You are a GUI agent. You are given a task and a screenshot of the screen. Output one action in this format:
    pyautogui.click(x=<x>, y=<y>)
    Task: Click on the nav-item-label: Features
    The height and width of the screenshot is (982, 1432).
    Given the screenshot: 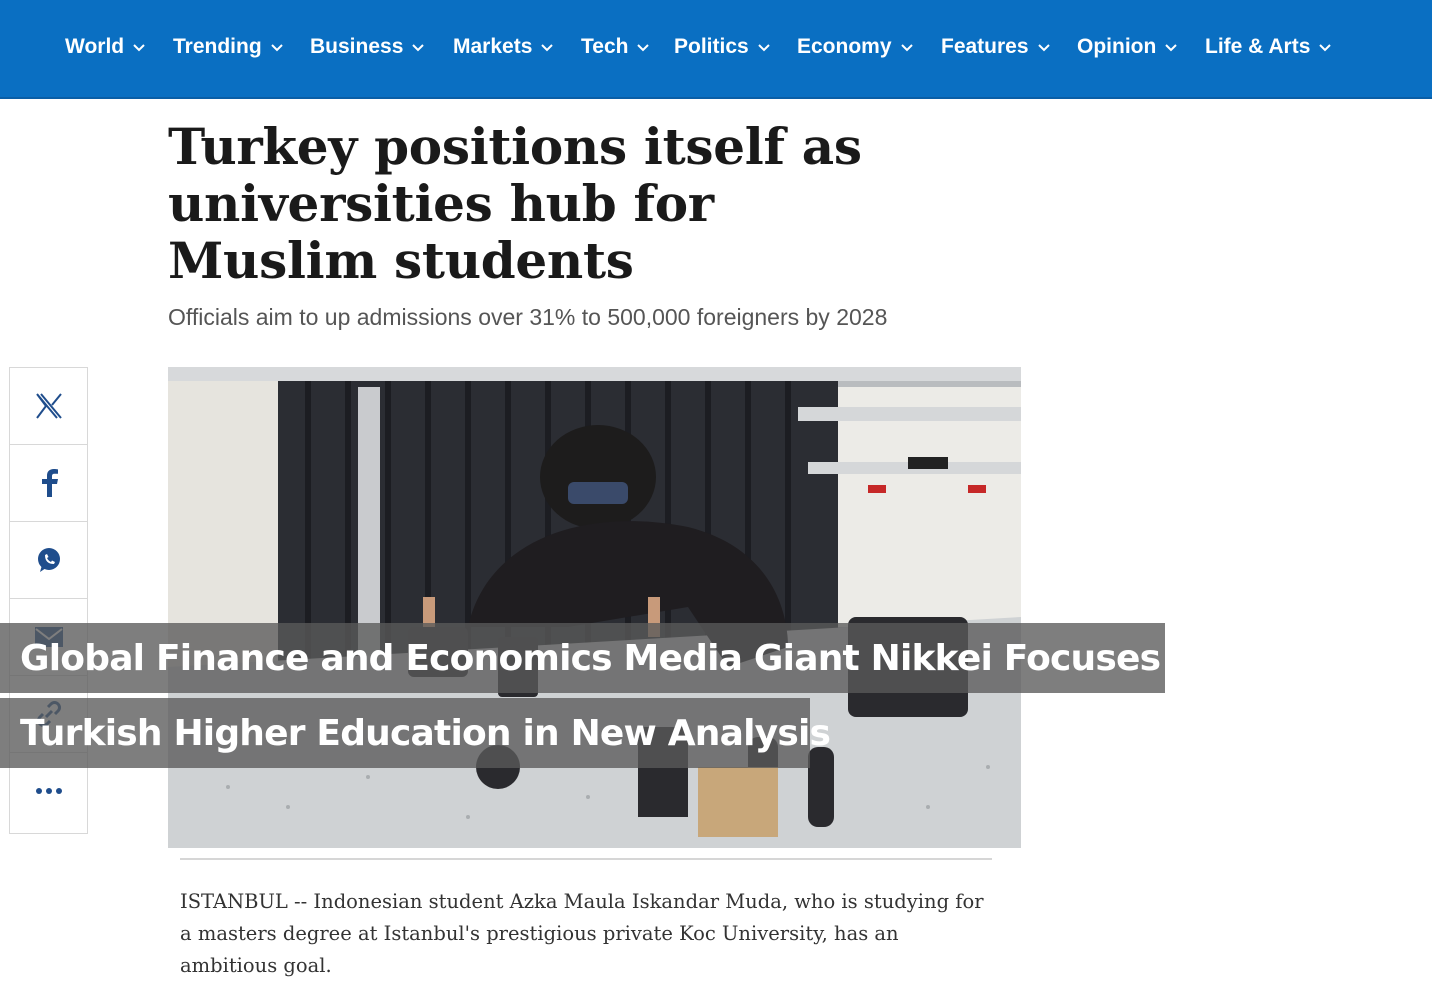 What is the action you would take?
    pyautogui.click(x=985, y=46)
    